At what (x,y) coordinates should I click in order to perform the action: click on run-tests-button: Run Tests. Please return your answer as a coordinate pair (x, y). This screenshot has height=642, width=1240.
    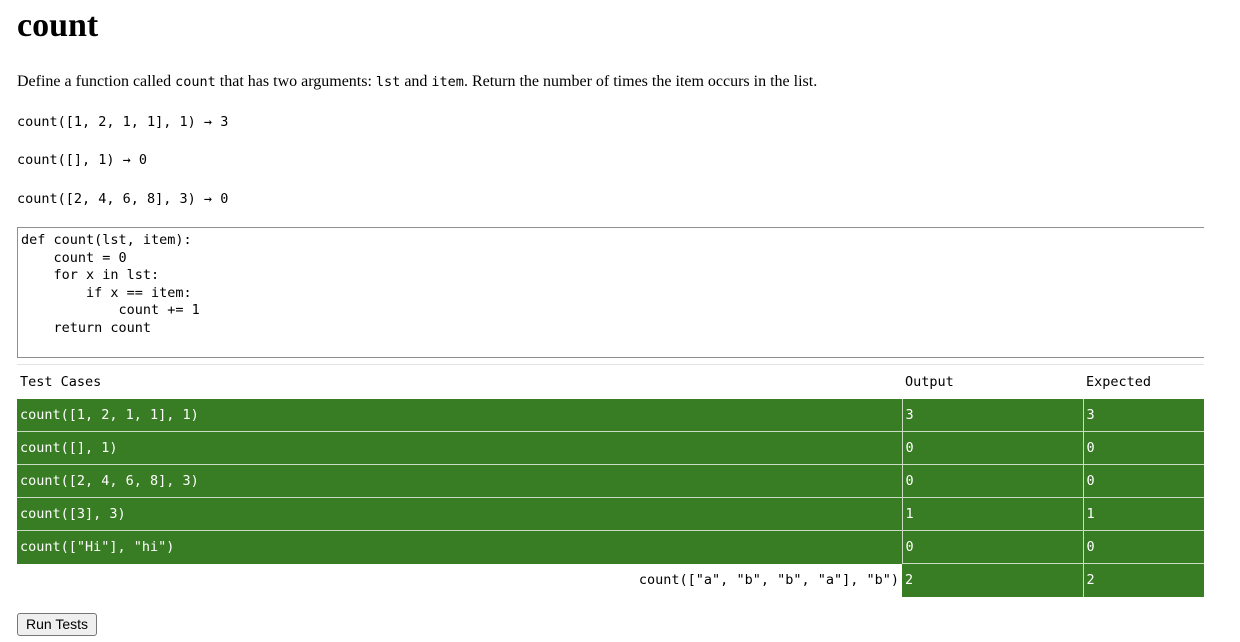
    Looking at the image, I should click on (57, 624).